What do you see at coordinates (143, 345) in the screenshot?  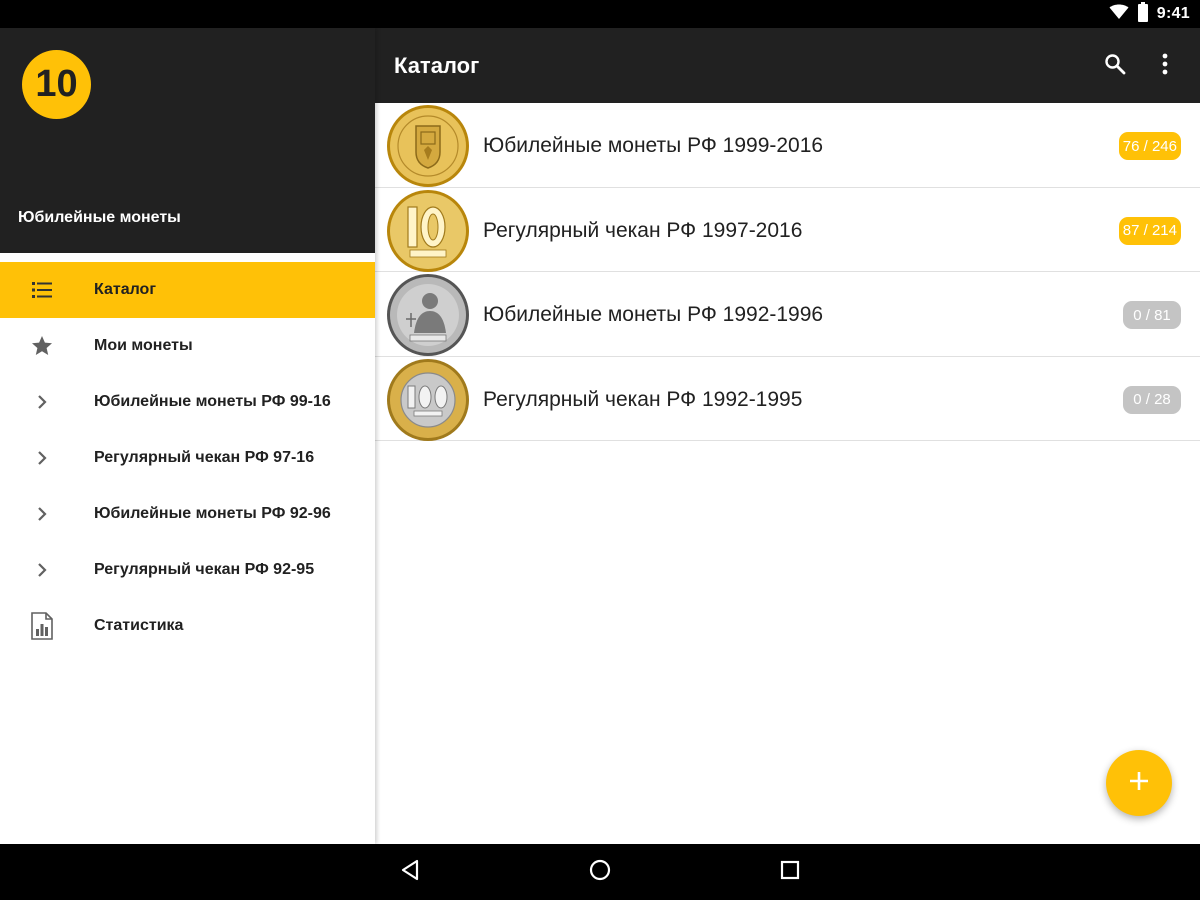 I see `drawer-item-label: Мои монеты` at bounding box center [143, 345].